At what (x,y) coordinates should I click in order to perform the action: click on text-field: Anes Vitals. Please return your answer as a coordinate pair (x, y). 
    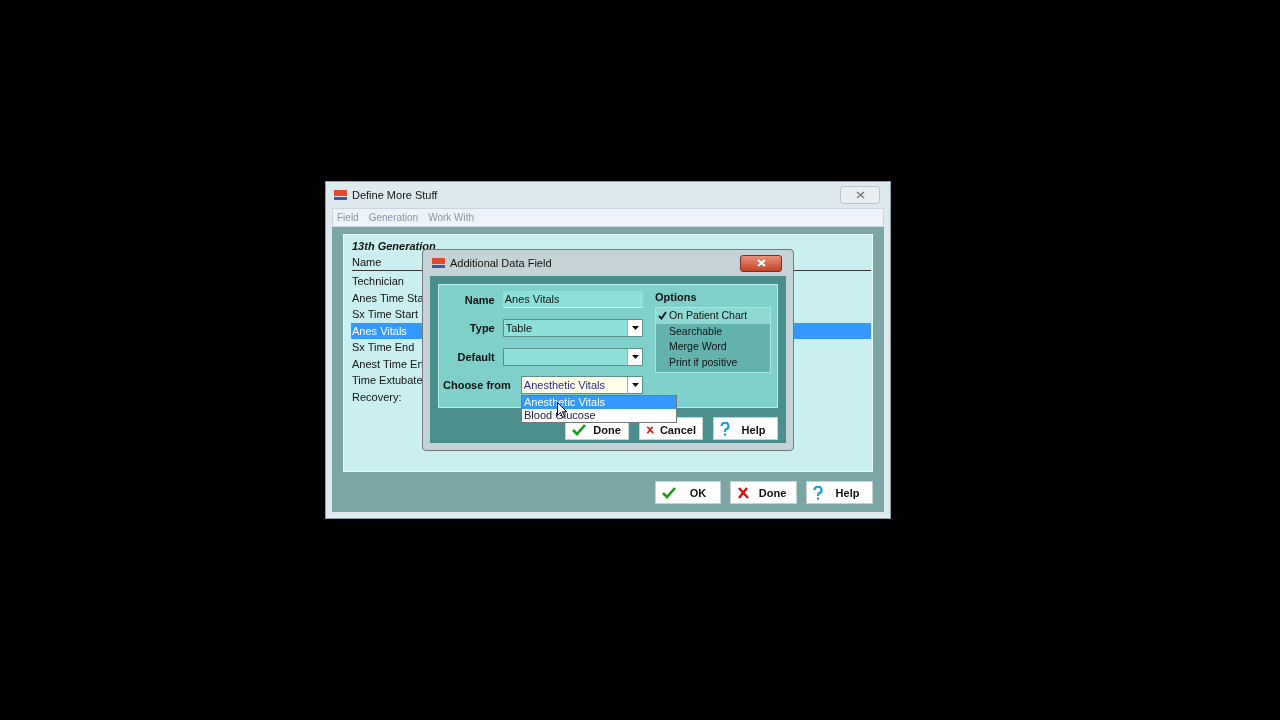
    Looking at the image, I should click on (572, 299).